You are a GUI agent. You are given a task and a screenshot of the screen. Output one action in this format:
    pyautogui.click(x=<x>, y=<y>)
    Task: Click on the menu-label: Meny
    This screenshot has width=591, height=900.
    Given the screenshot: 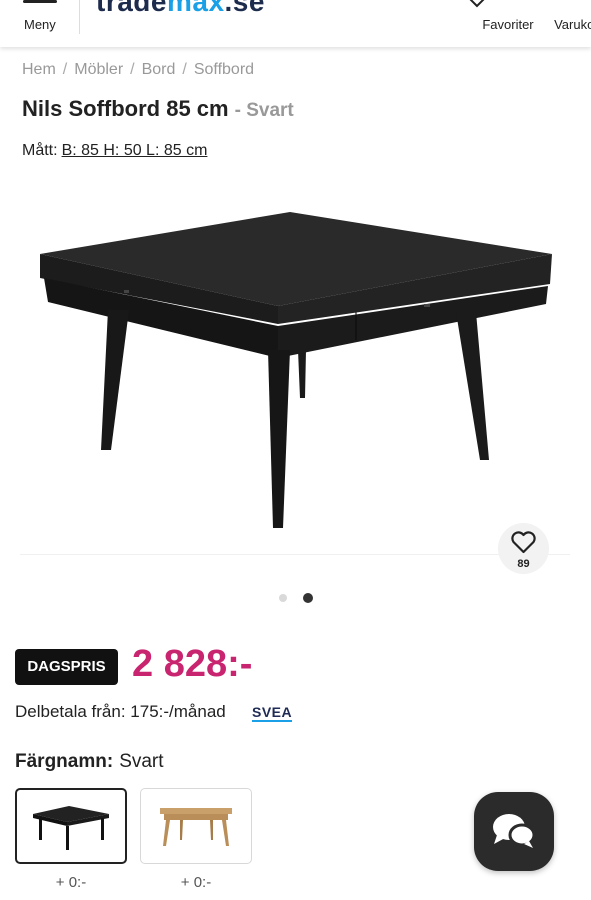 What is the action you would take?
    pyautogui.click(x=40, y=24)
    